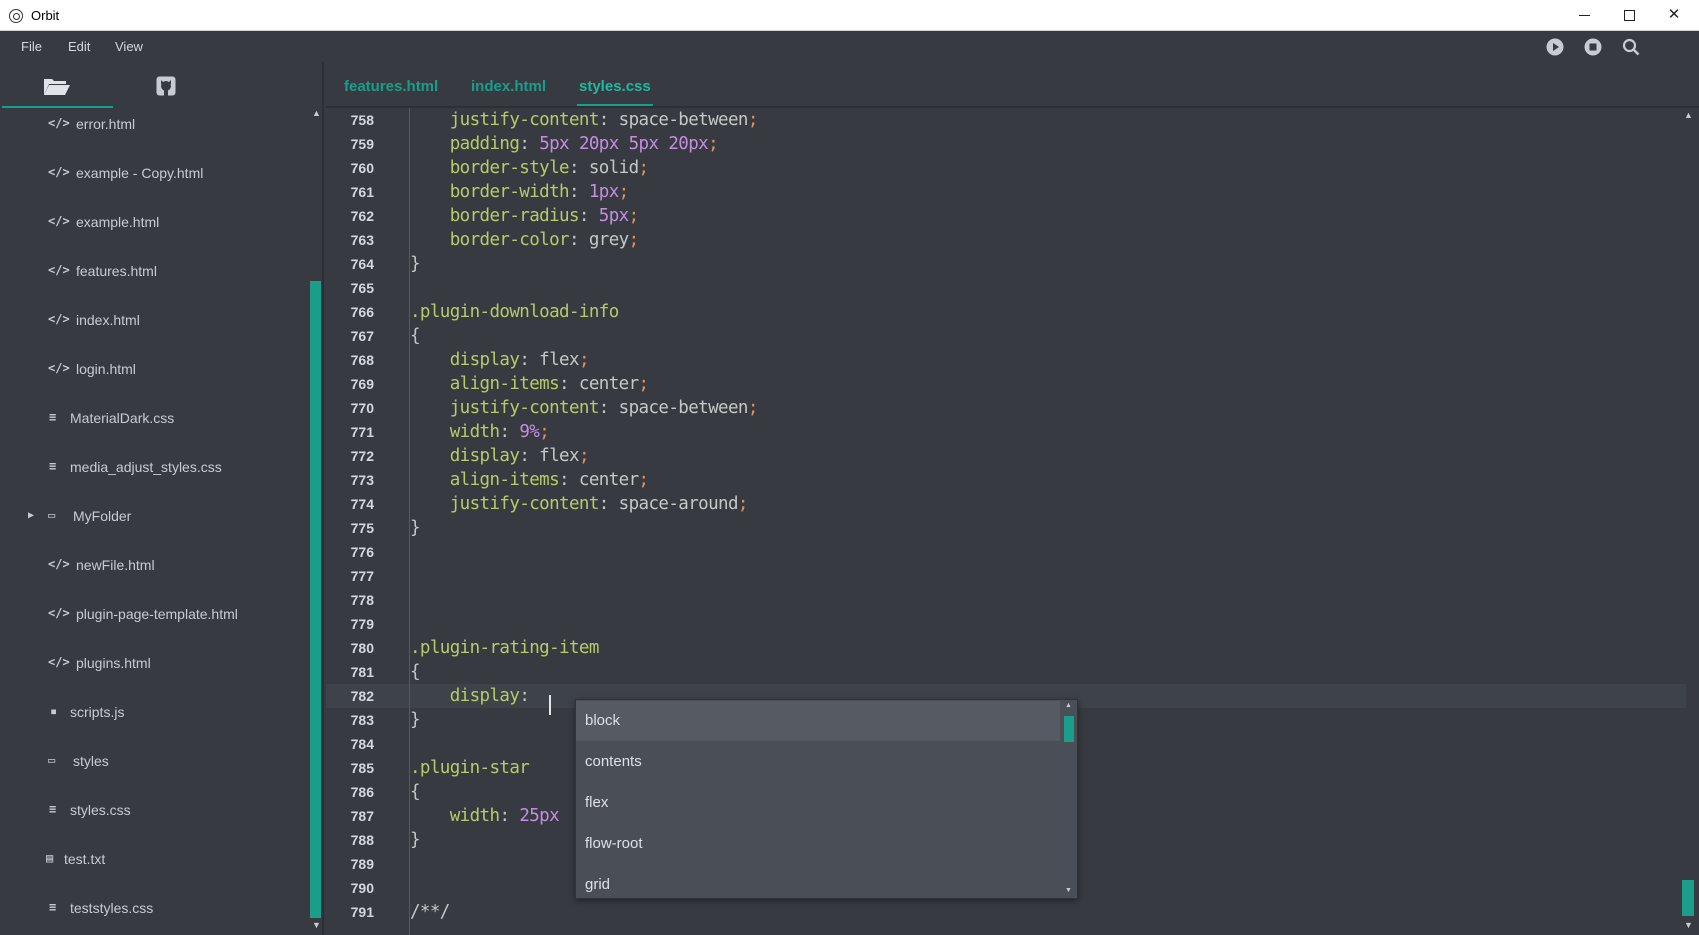  I want to click on autocomplete-option: contents, so click(818, 762).